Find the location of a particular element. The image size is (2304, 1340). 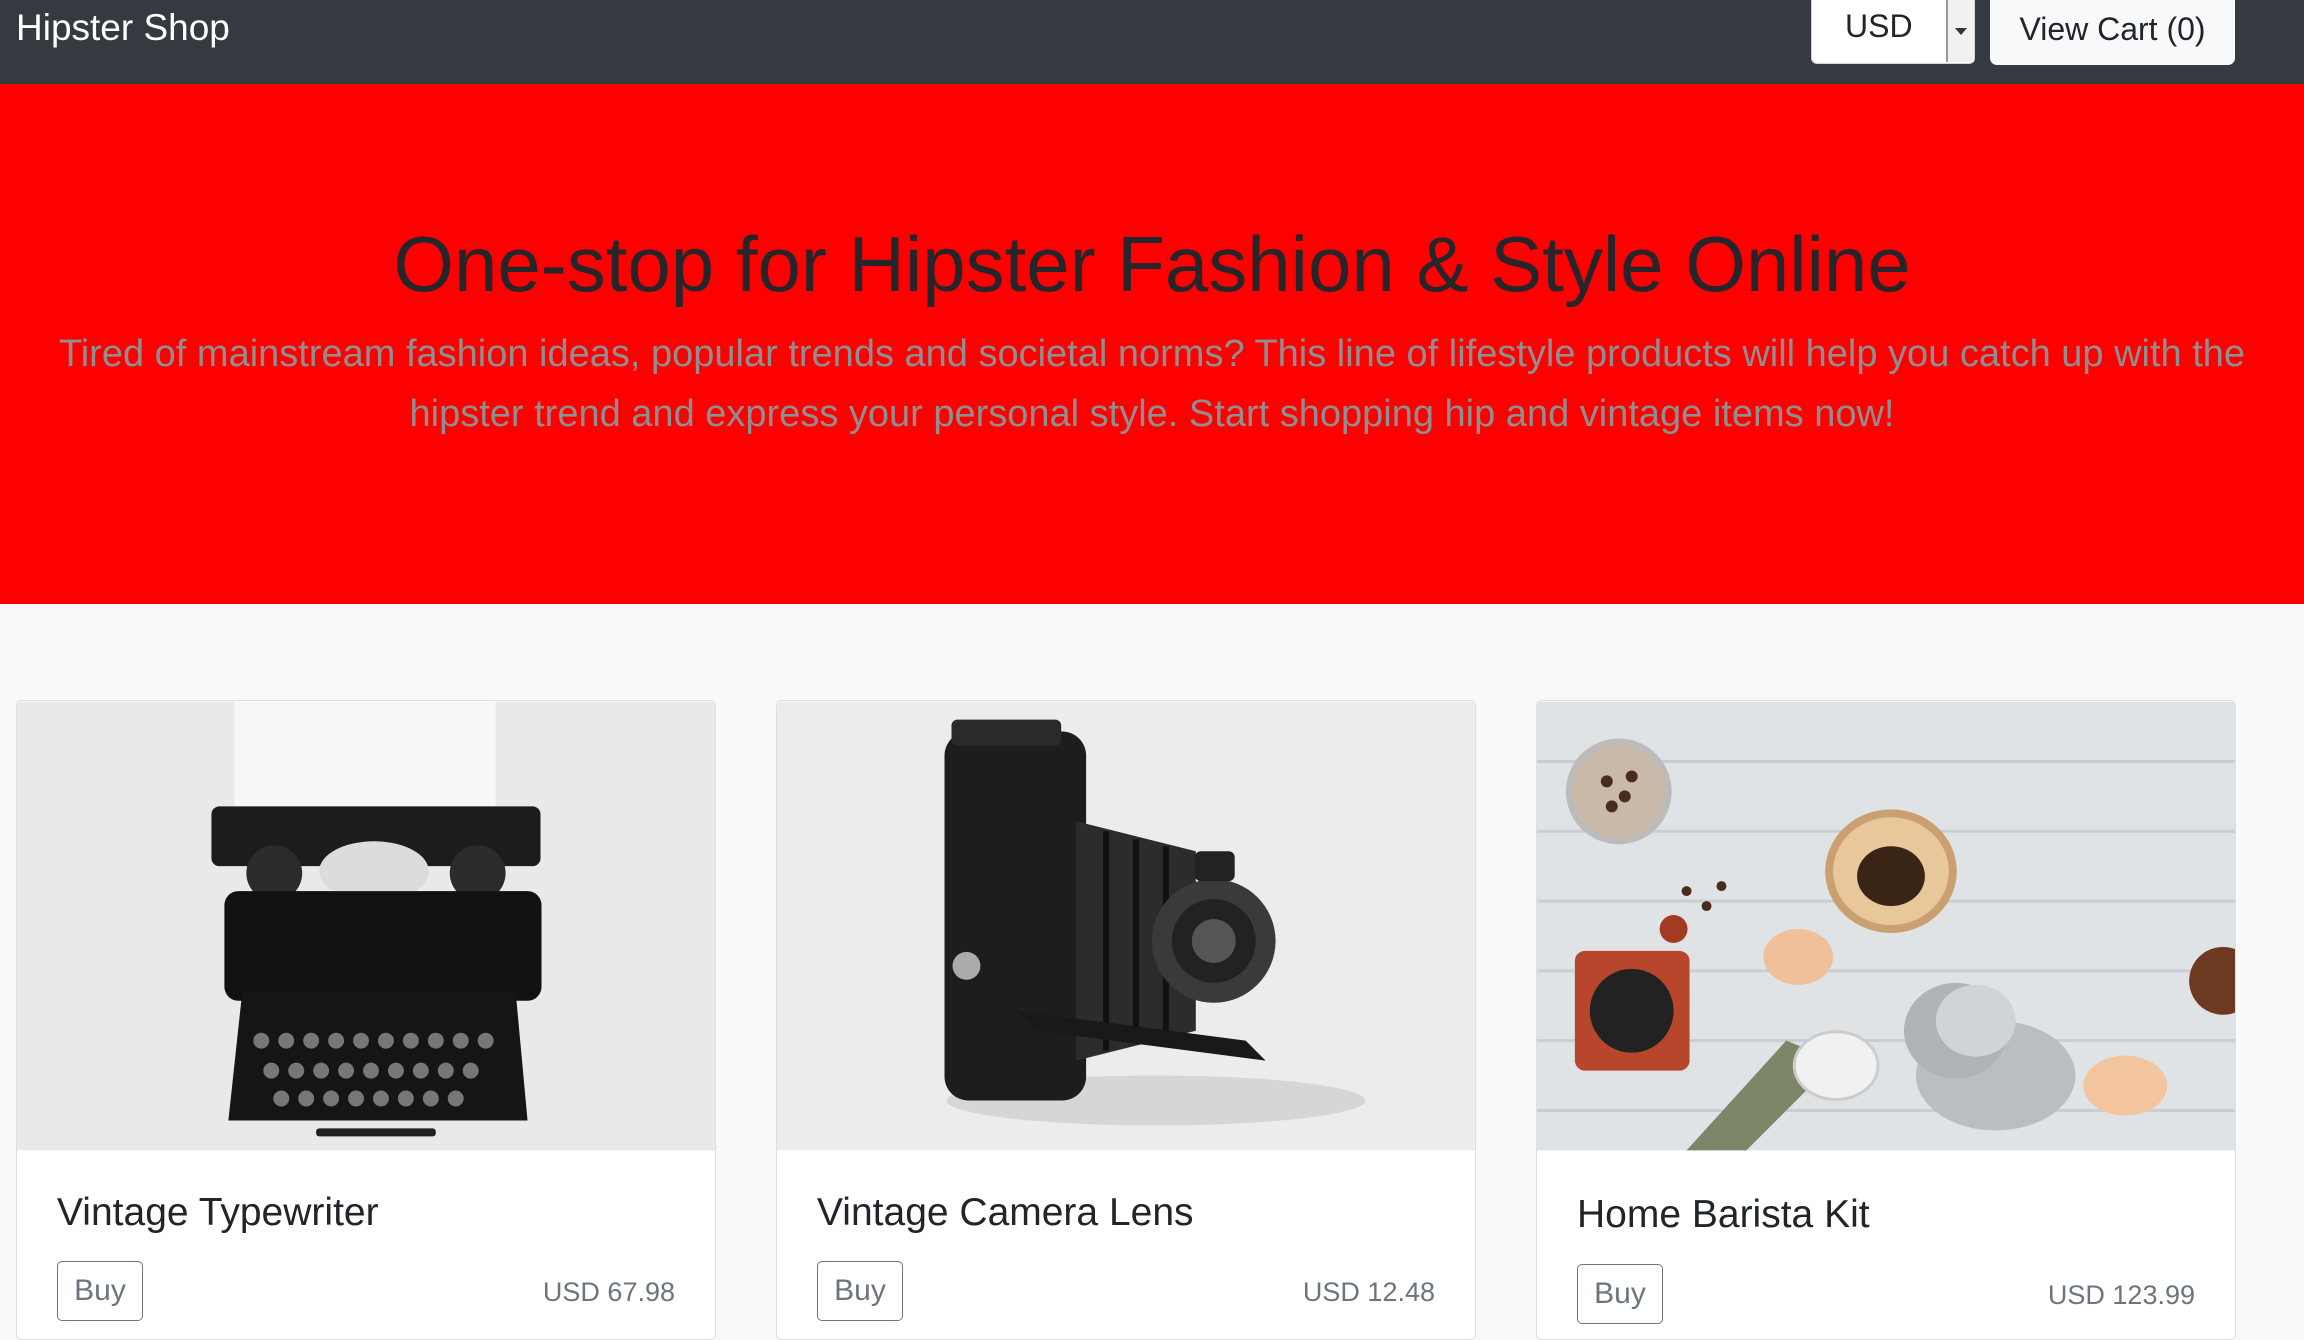

product-card: Vintage Typewriter Buy USD 67.98 is located at coordinates (366, 1020).